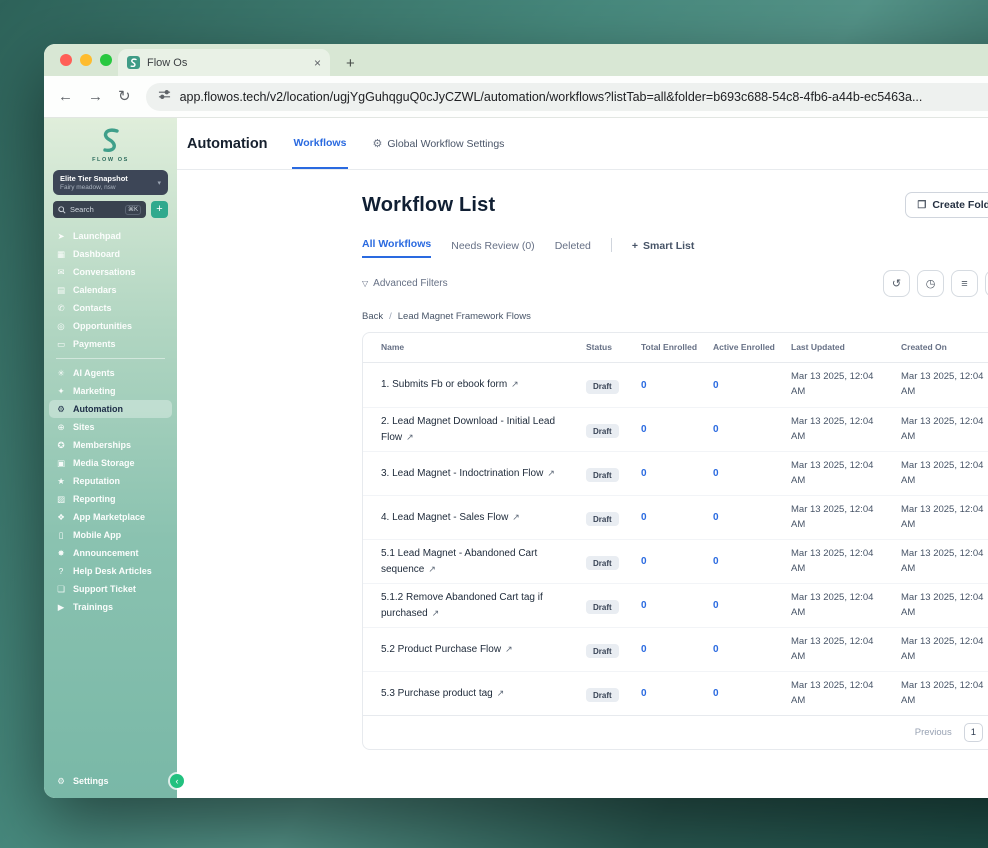 The image size is (988, 848). Describe the element at coordinates (397, 248) in the screenshot. I see `tab-all-workflows: All Workflows` at that location.